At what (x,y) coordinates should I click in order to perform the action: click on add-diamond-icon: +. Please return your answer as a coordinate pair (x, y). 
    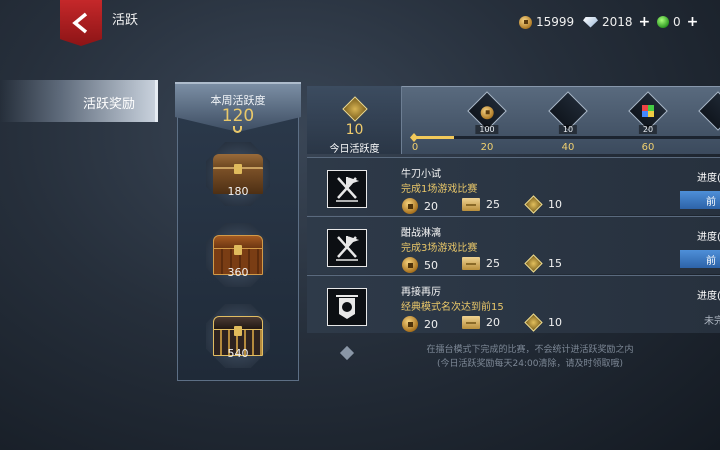
    Looking at the image, I should click on (645, 22).